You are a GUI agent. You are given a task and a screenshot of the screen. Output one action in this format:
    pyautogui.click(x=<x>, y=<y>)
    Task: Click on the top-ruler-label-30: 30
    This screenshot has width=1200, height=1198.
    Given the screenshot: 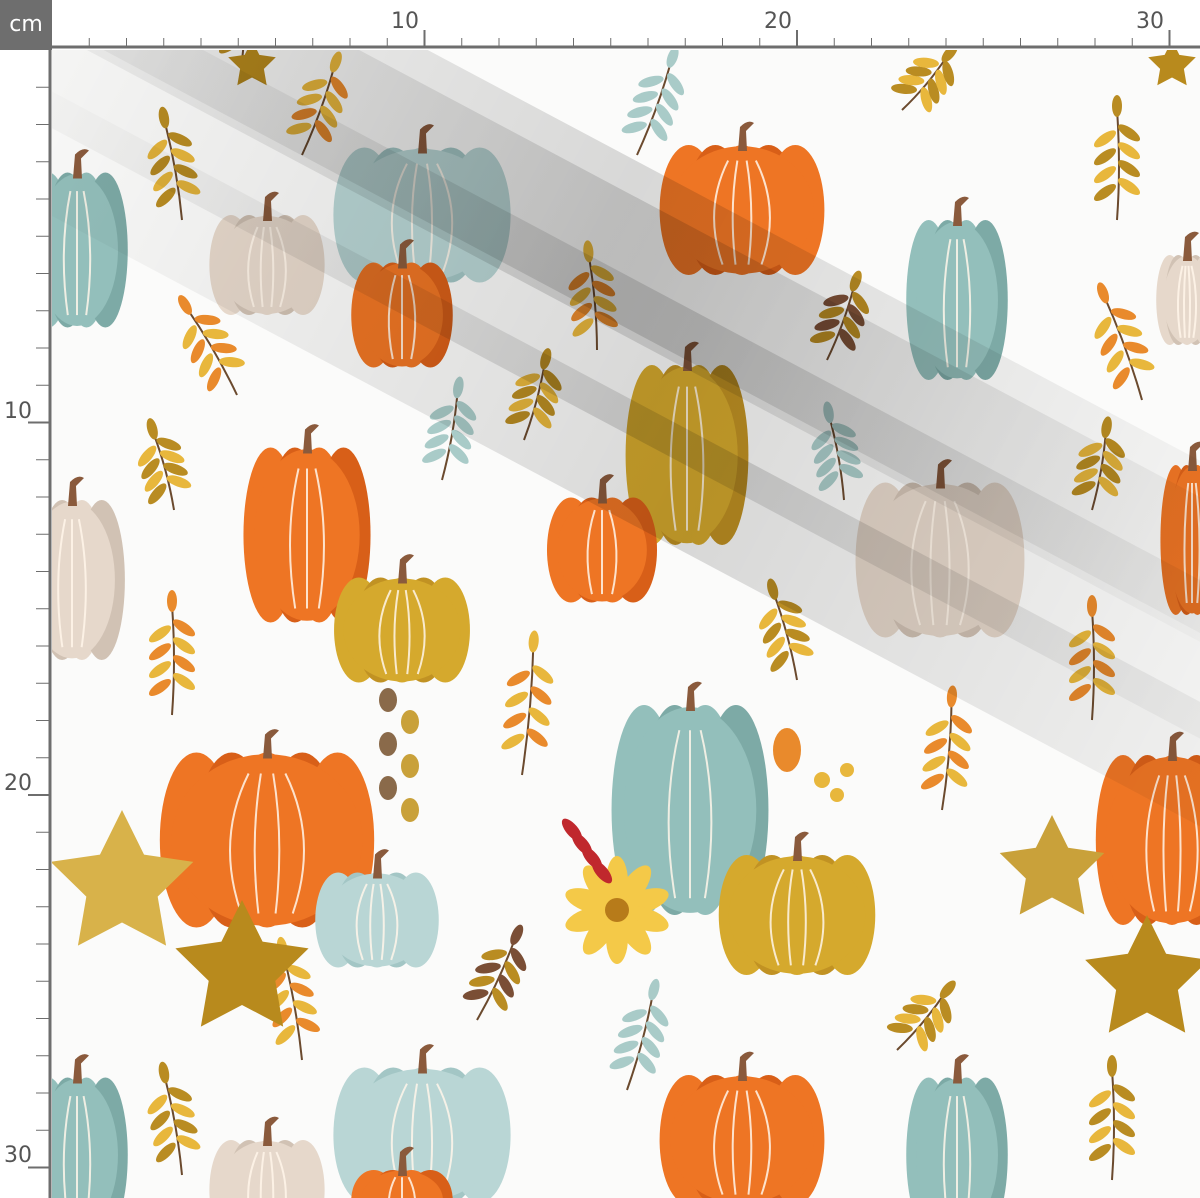 What is the action you would take?
    pyautogui.click(x=1150, y=21)
    